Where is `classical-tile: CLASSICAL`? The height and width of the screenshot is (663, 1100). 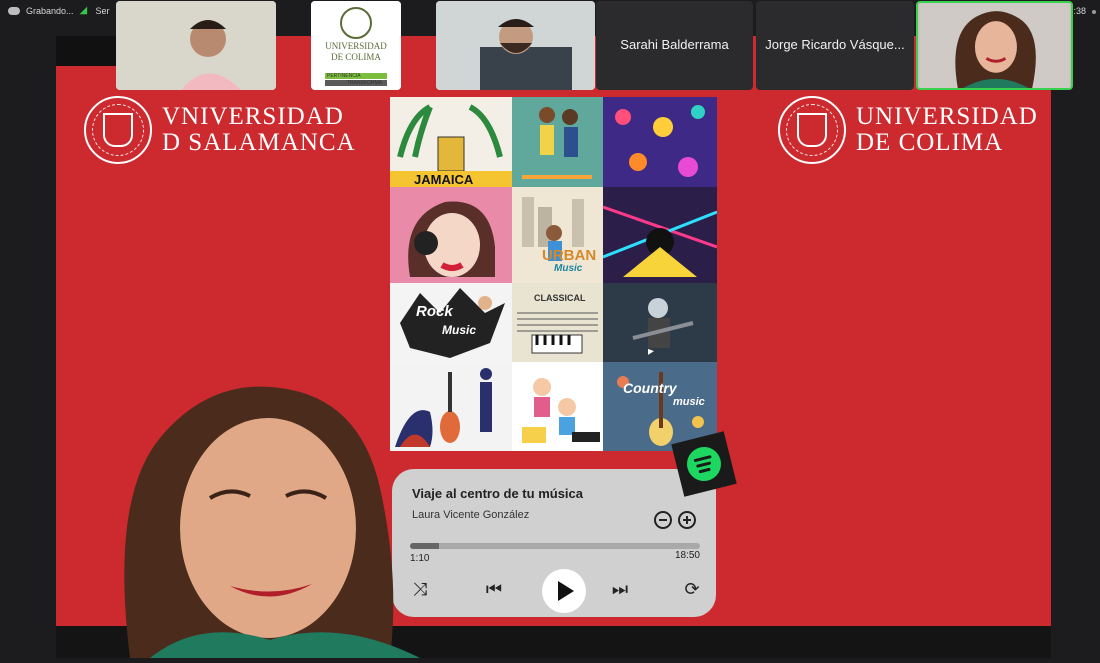 classical-tile: CLASSICAL is located at coordinates (557, 322).